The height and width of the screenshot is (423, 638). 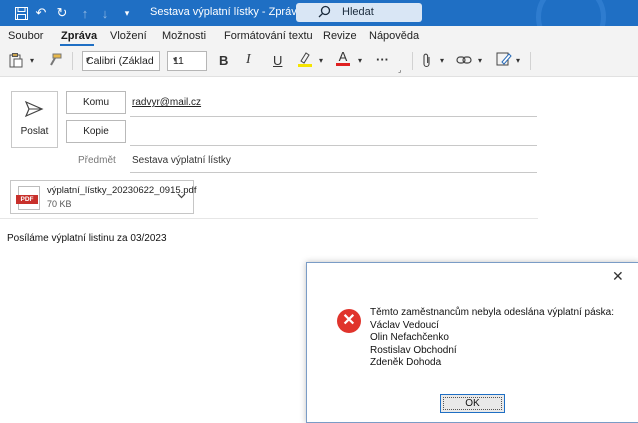 What do you see at coordinates (166, 102) in the screenshot?
I see `to-field-value: radvyr@mail.cz` at bounding box center [166, 102].